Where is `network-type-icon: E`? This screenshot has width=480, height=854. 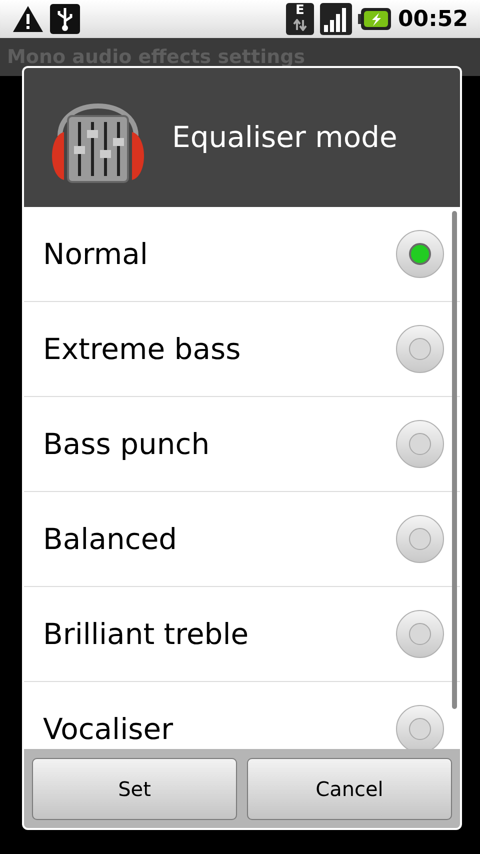 network-type-icon: E is located at coordinates (300, 19).